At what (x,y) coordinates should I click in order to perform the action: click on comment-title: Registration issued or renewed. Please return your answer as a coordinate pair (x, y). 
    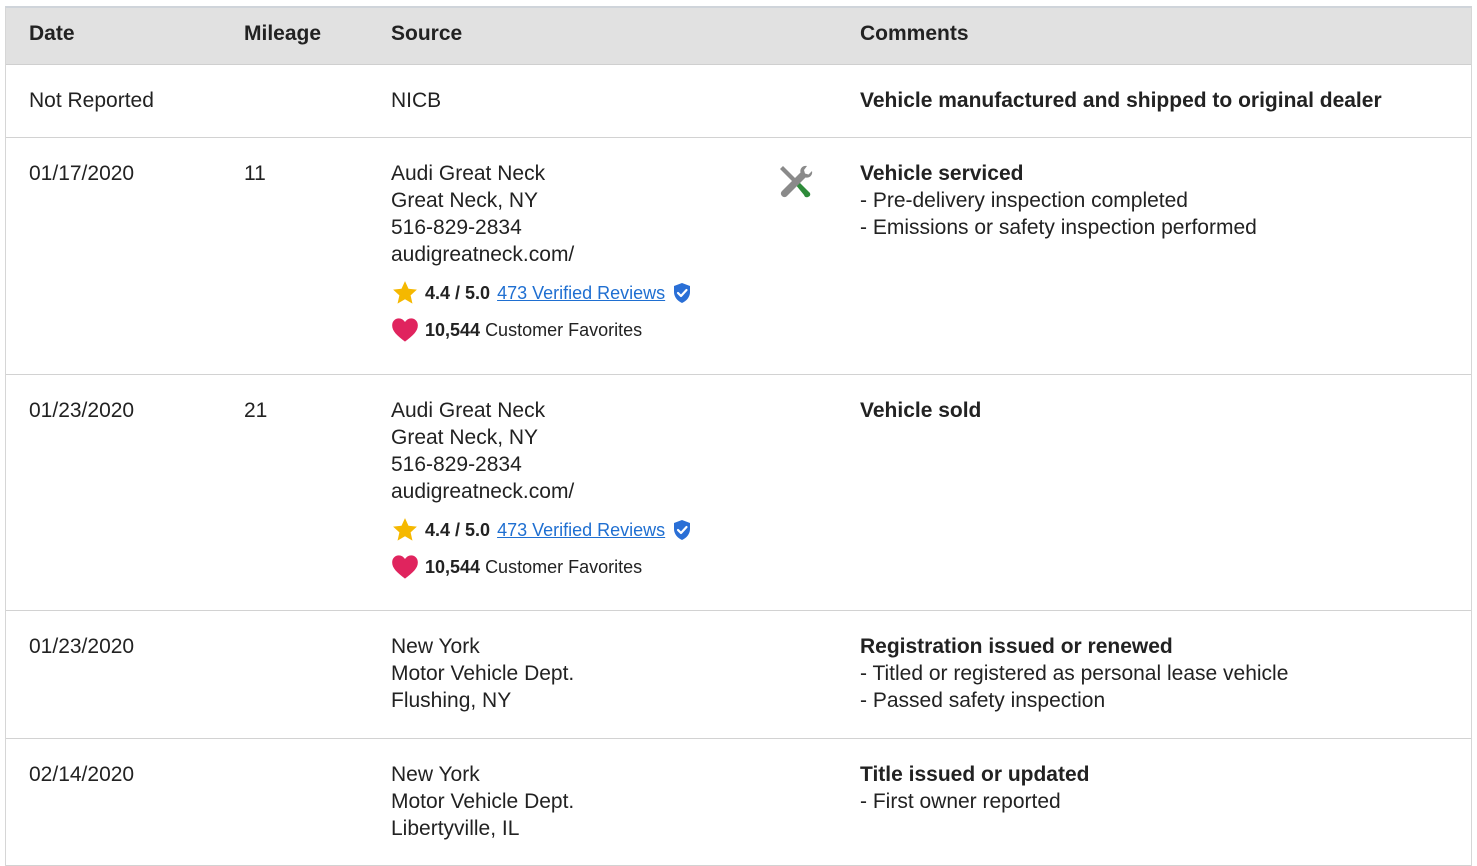
    Looking at the image, I should click on (1016, 646).